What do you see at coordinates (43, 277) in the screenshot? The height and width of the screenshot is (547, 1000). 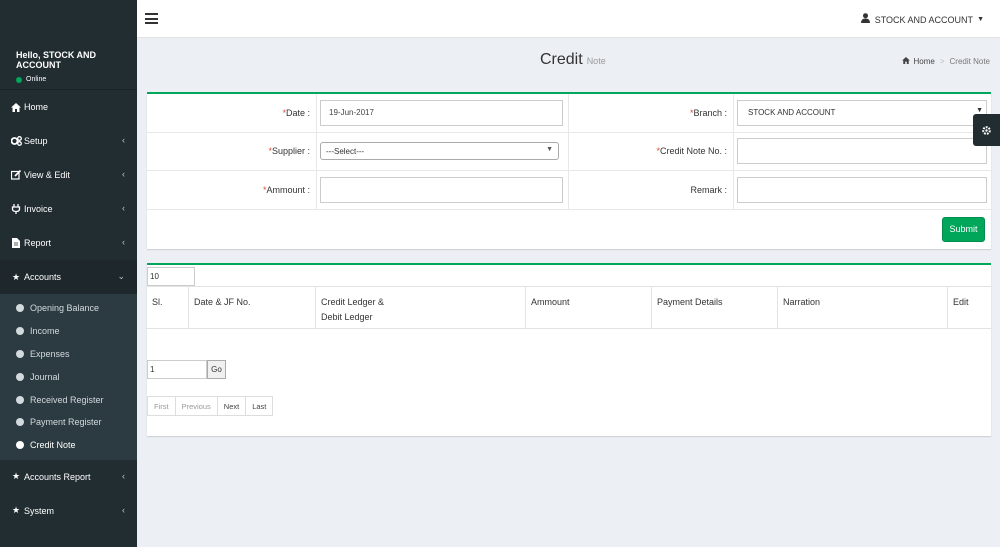 I see `sidebar-item-label: Accounts` at bounding box center [43, 277].